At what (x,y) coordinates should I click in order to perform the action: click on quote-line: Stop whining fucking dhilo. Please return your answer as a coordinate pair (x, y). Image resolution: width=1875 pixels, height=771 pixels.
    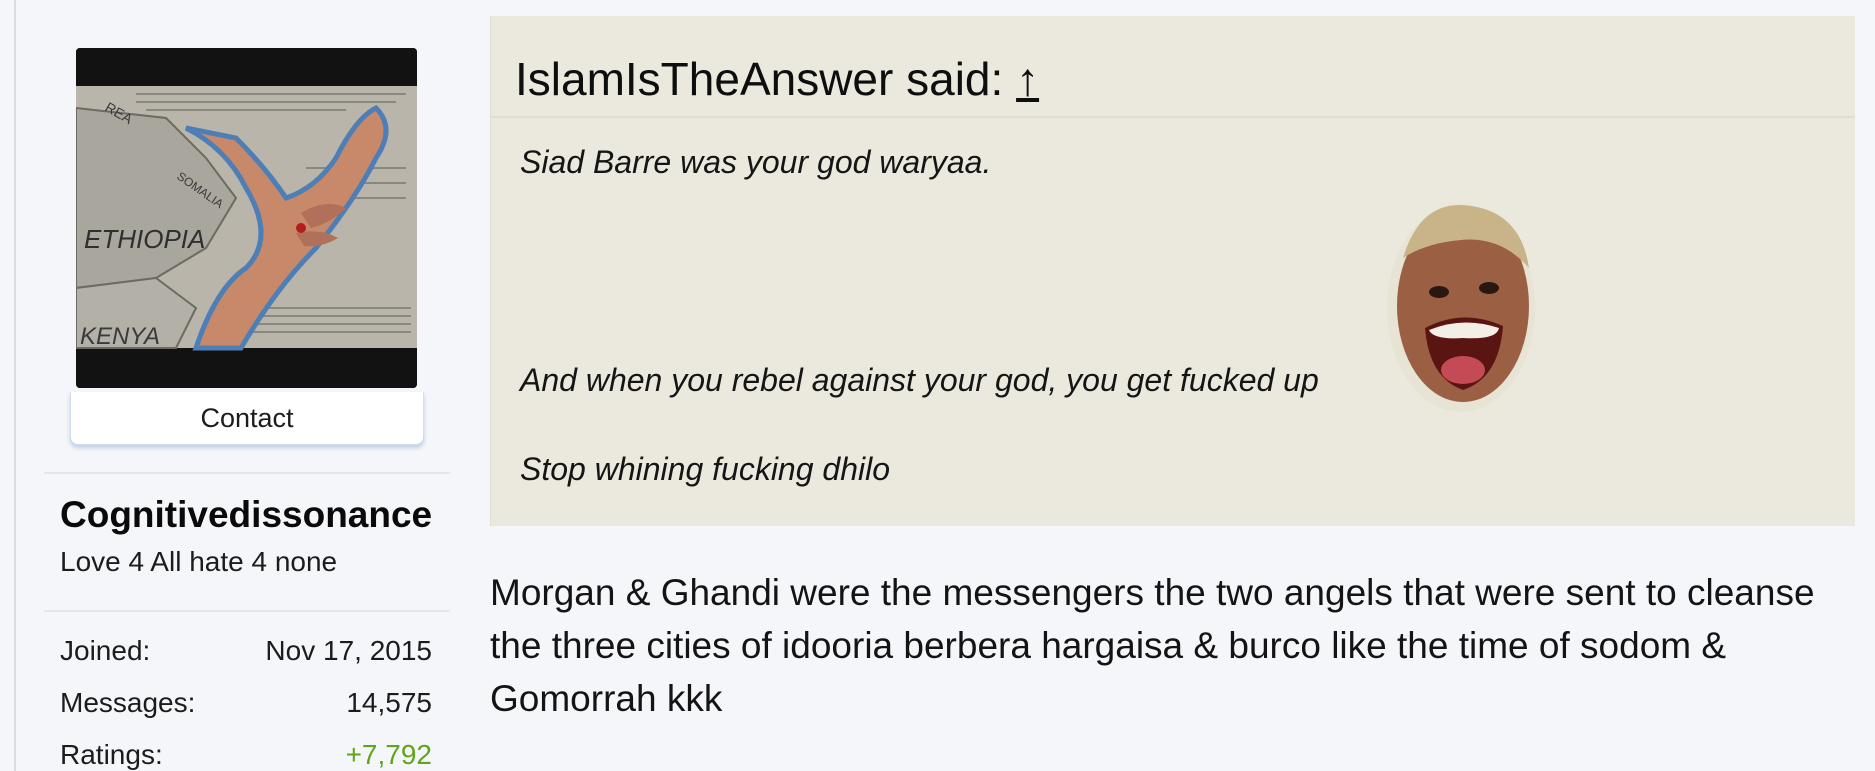
    Looking at the image, I should click on (705, 469).